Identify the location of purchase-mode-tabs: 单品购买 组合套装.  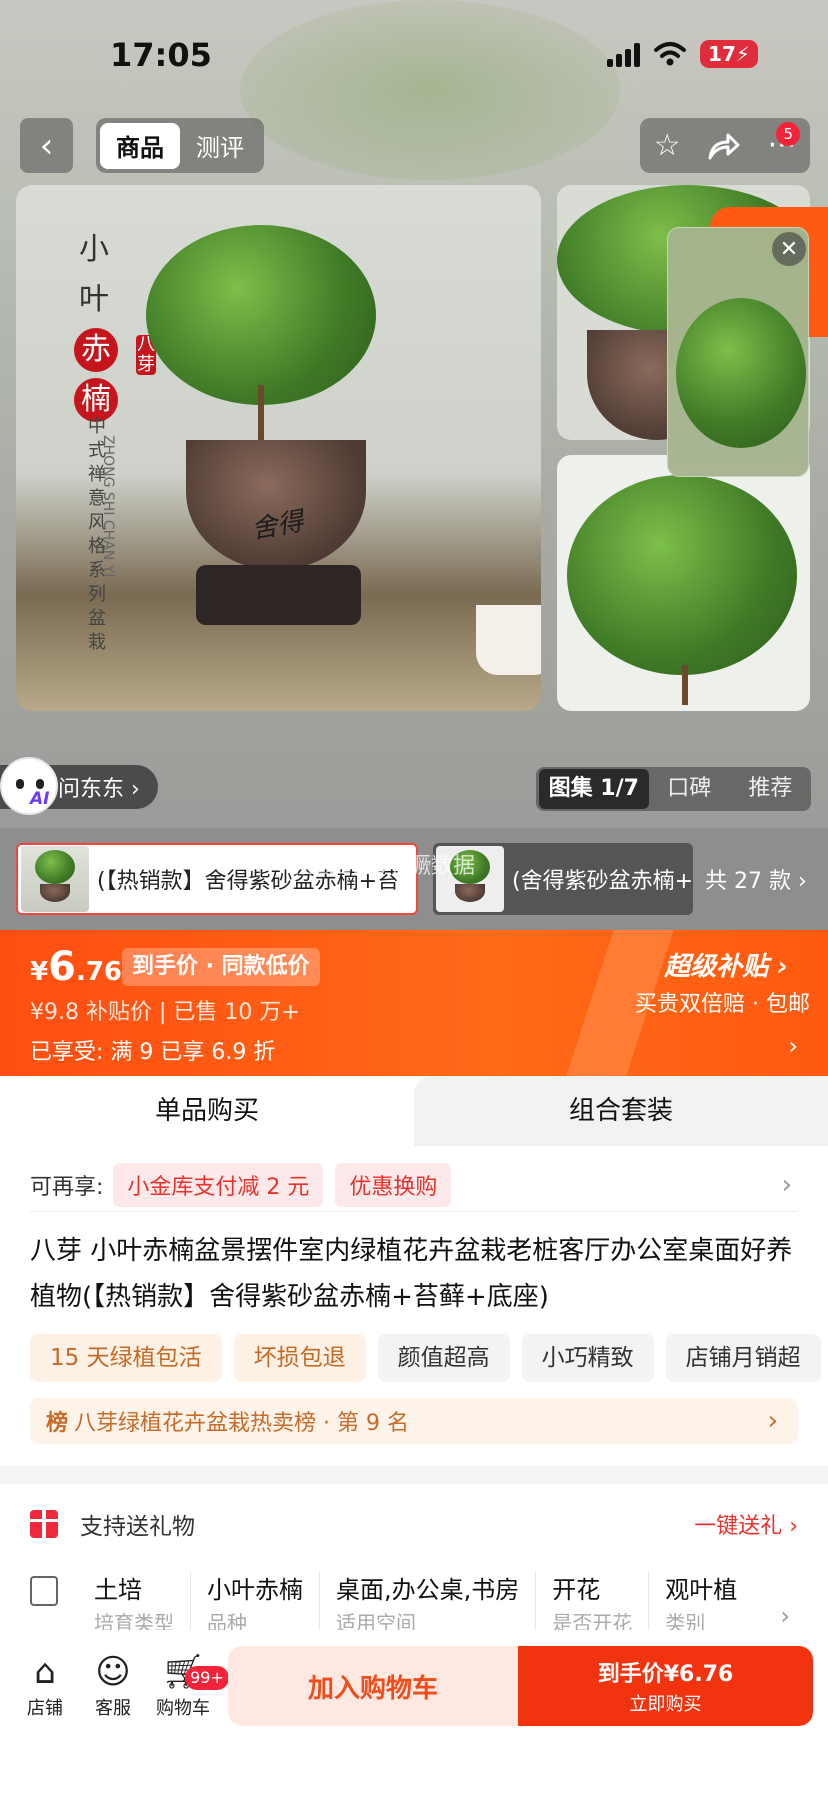
(414, 1111).